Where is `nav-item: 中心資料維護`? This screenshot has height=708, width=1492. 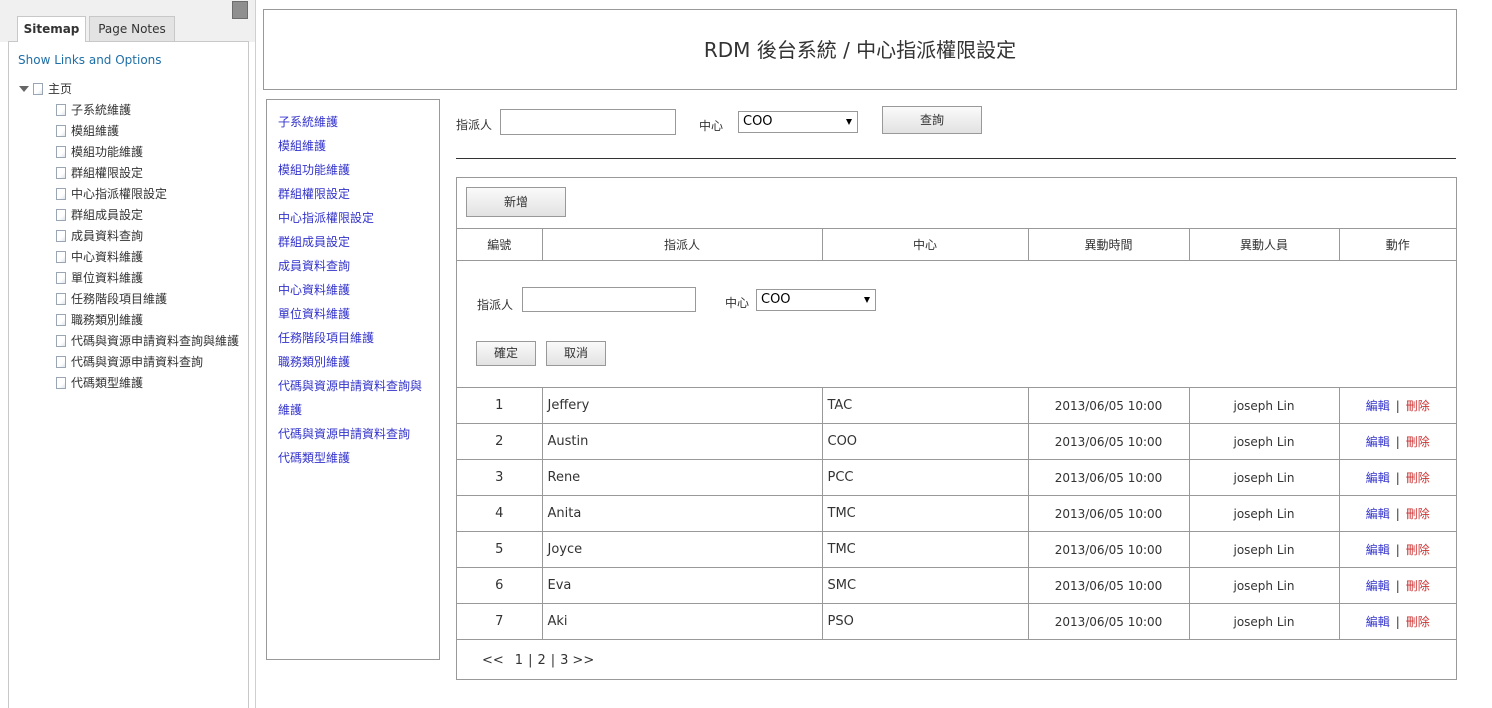 nav-item: 中心資料維護 is located at coordinates (353, 290).